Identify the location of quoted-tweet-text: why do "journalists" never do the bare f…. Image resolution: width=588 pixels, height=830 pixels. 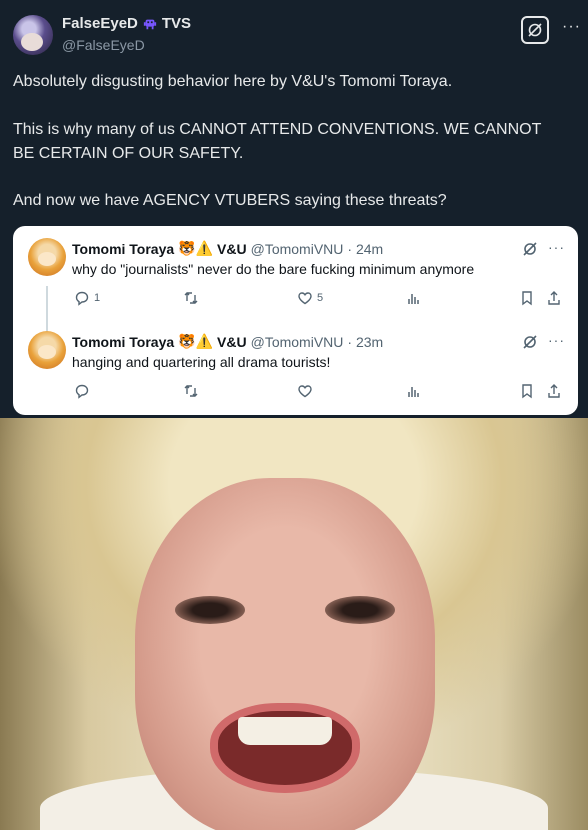
(273, 269).